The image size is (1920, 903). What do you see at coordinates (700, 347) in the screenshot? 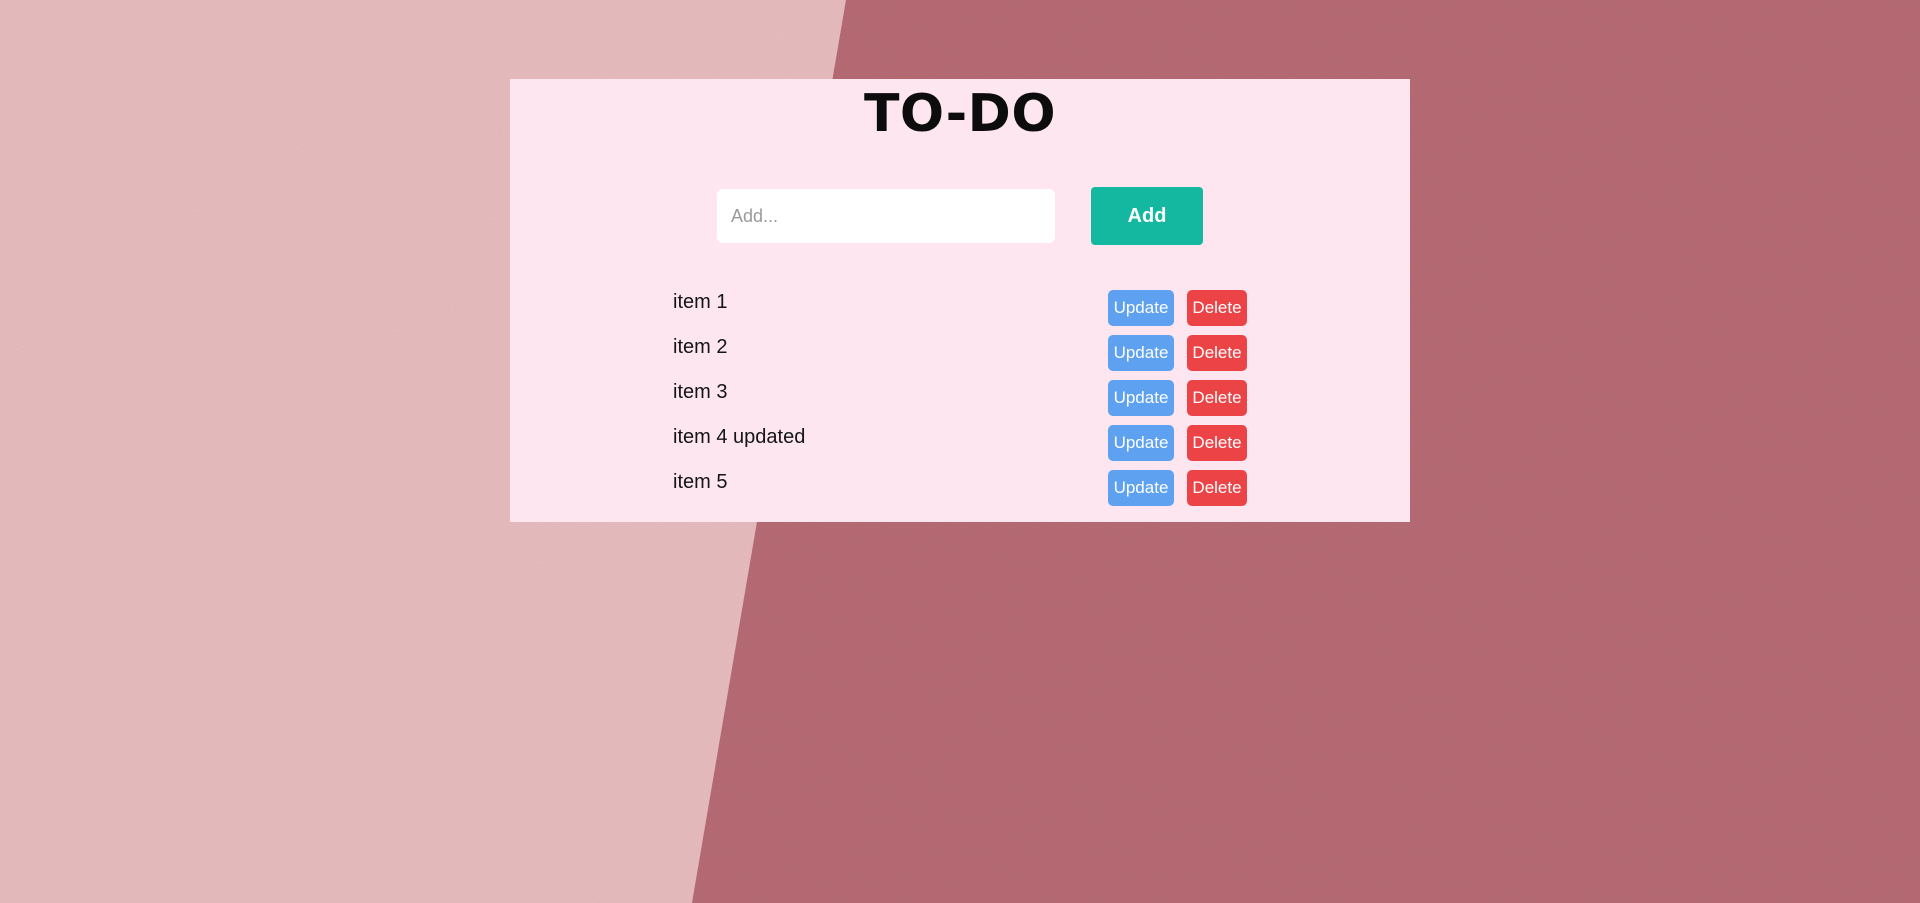
I see `todo-item-text: item 2` at bounding box center [700, 347].